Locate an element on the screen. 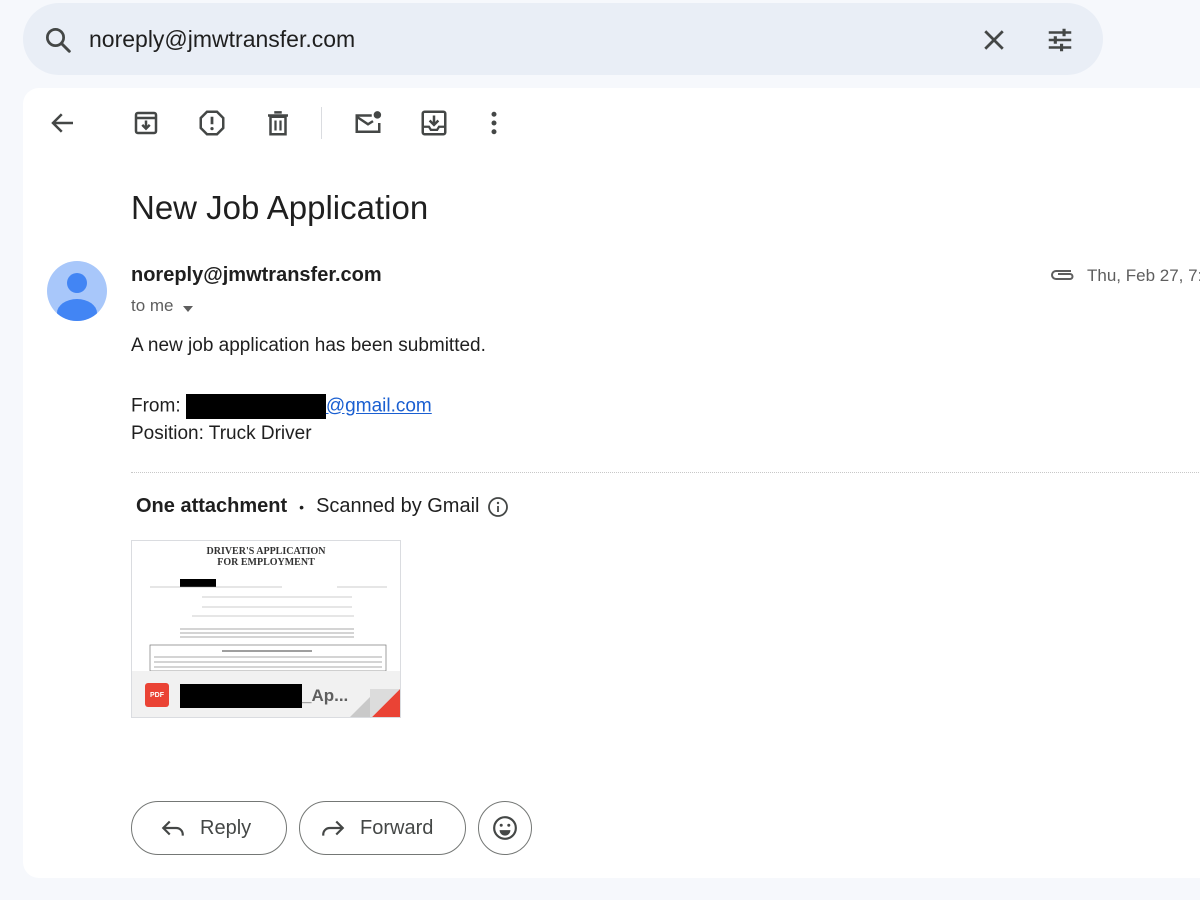 Image resolution: width=1200 pixels, height=900 pixels. reply-button: Reply is located at coordinates (209, 828).